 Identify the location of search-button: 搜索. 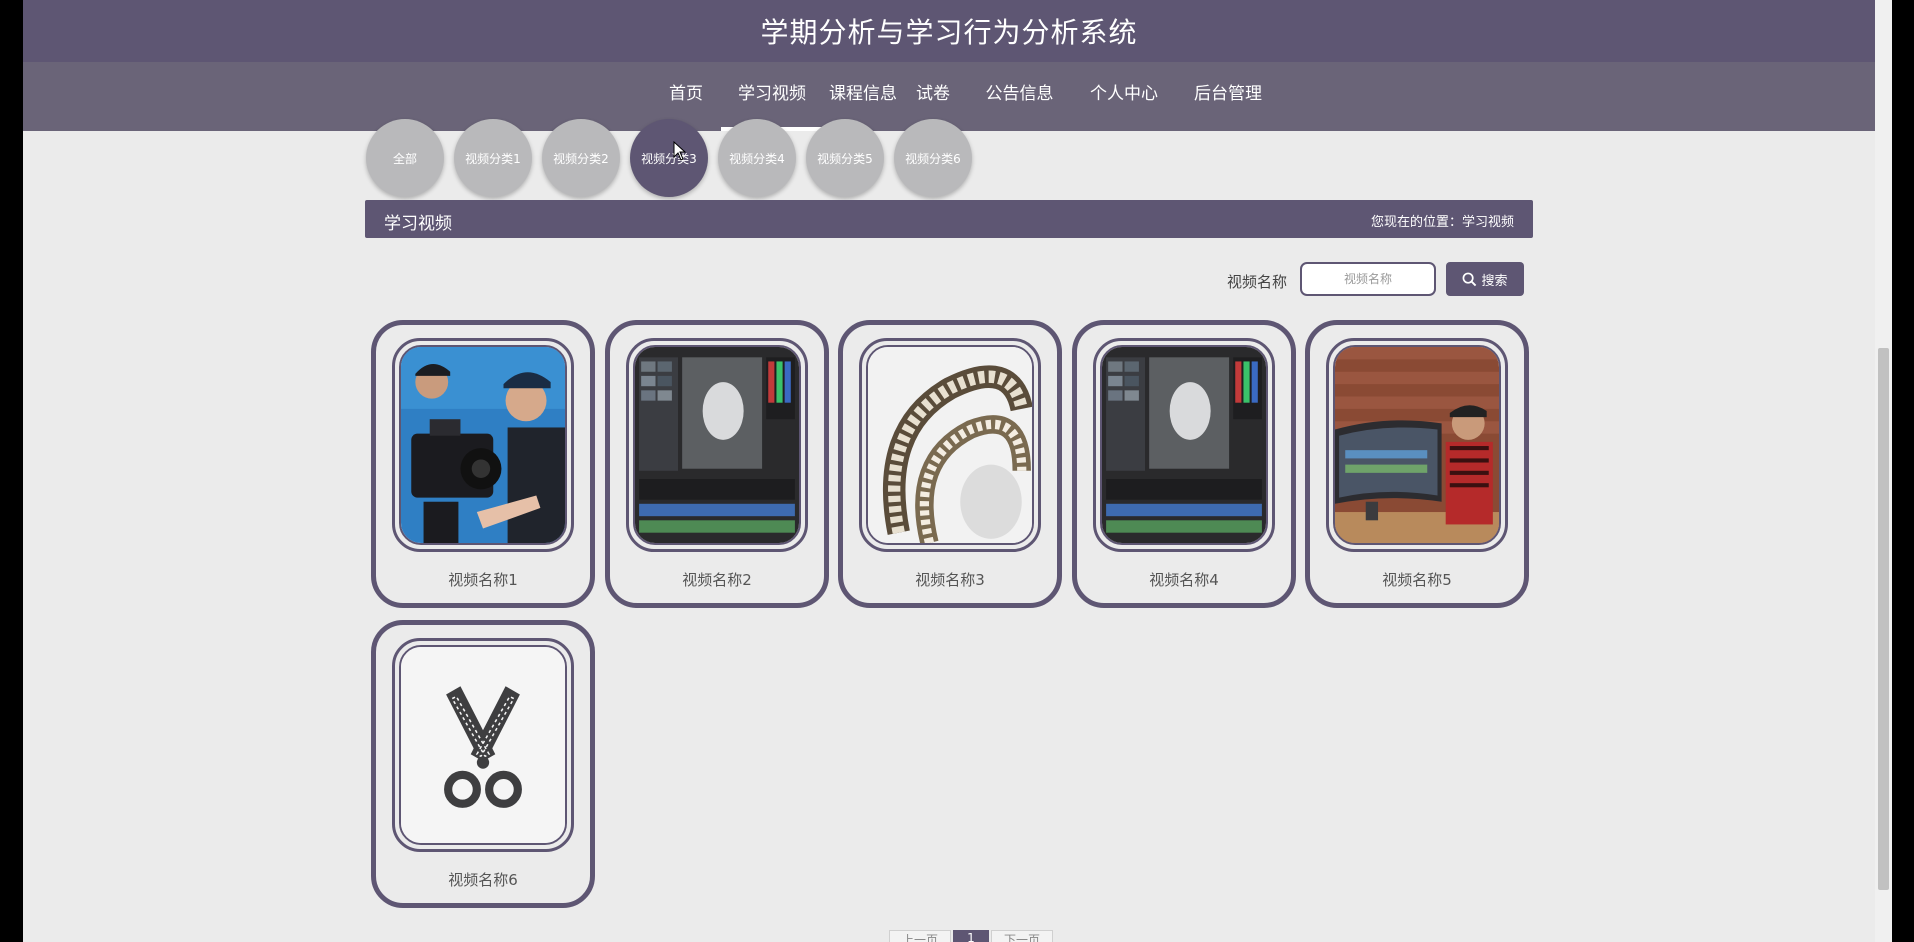
(1485, 279).